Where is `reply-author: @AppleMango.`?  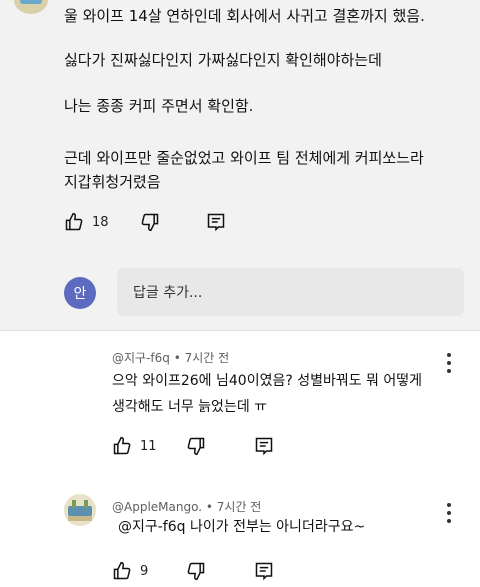 reply-author: @AppleMango. is located at coordinates (157, 507).